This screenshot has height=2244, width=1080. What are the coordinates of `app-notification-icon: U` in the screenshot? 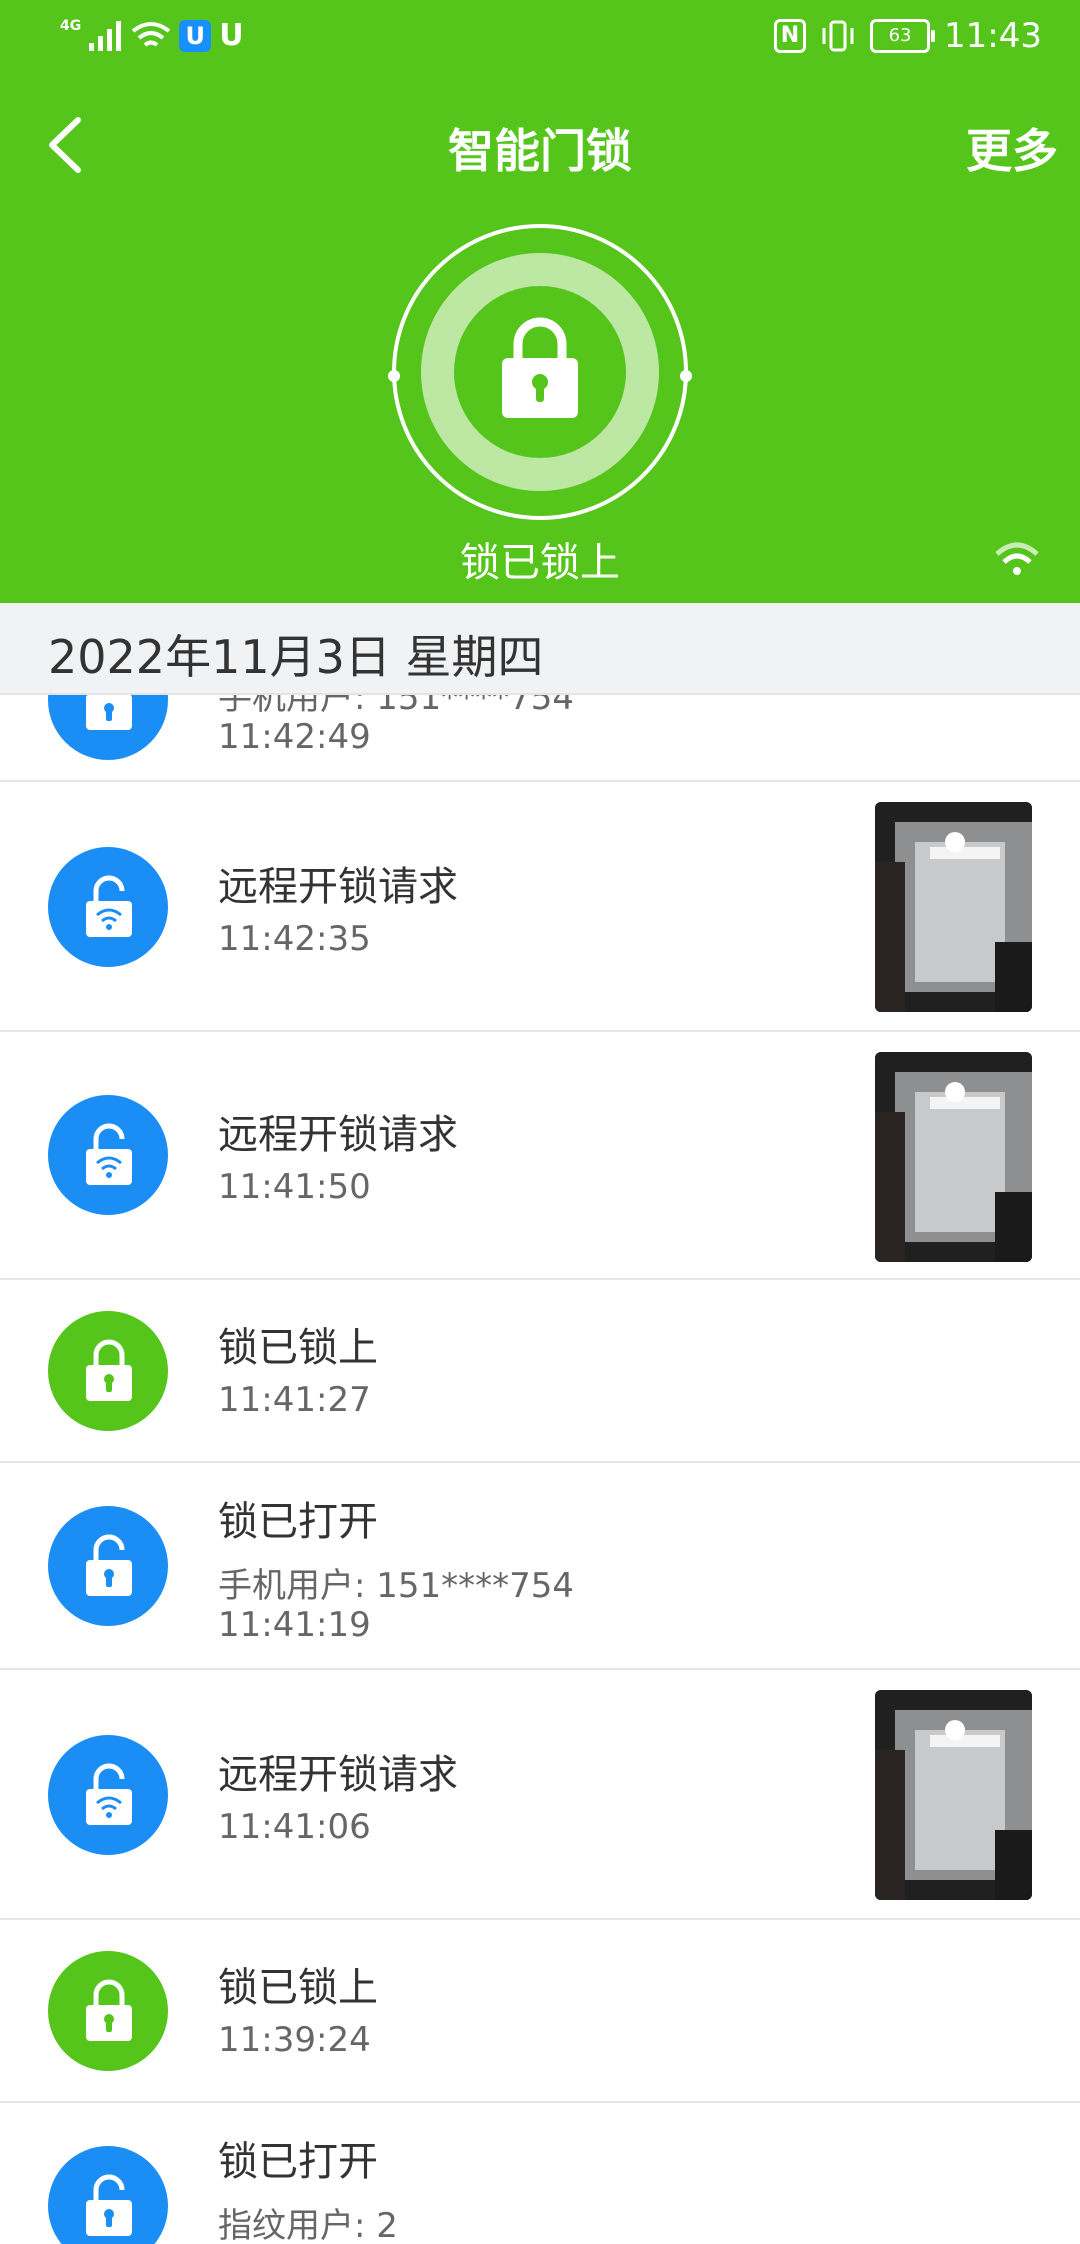 It's located at (195, 35).